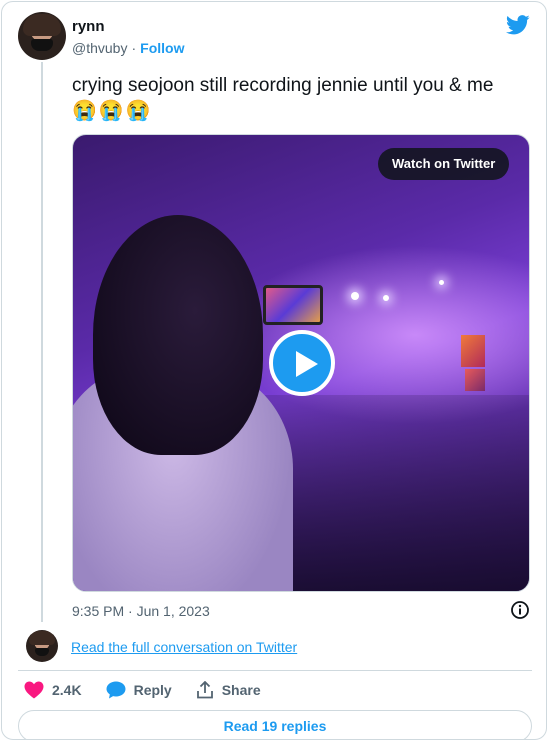 The image size is (550, 742). What do you see at coordinates (67, 690) in the screenshot?
I see `like-count: 2.4K` at bounding box center [67, 690].